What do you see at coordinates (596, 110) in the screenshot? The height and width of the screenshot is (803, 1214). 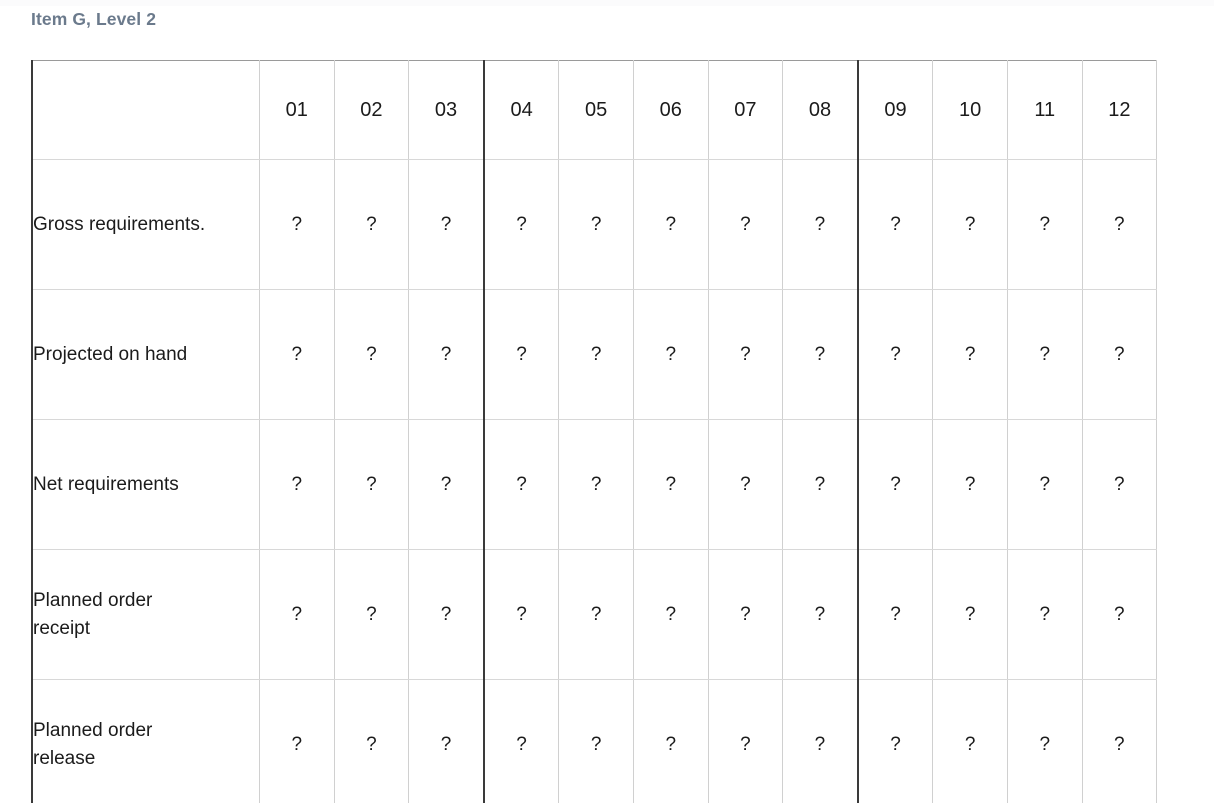 I see `column-header-05: 05` at bounding box center [596, 110].